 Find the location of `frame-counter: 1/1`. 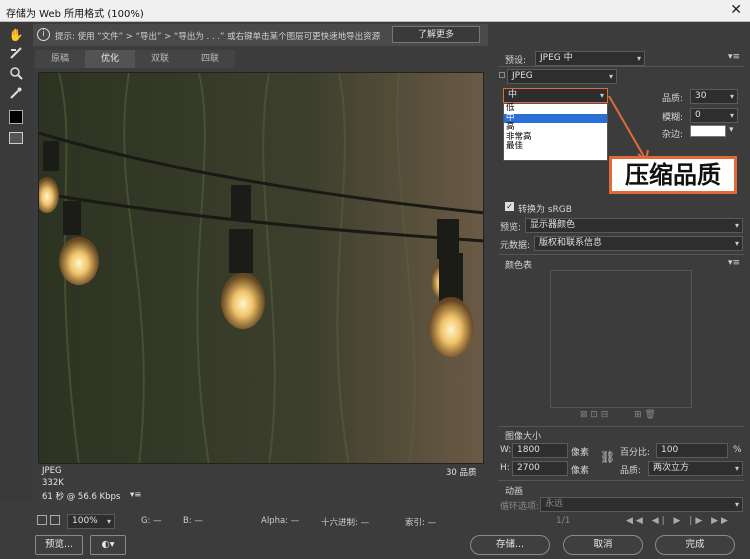

frame-counter: 1/1 is located at coordinates (563, 521).